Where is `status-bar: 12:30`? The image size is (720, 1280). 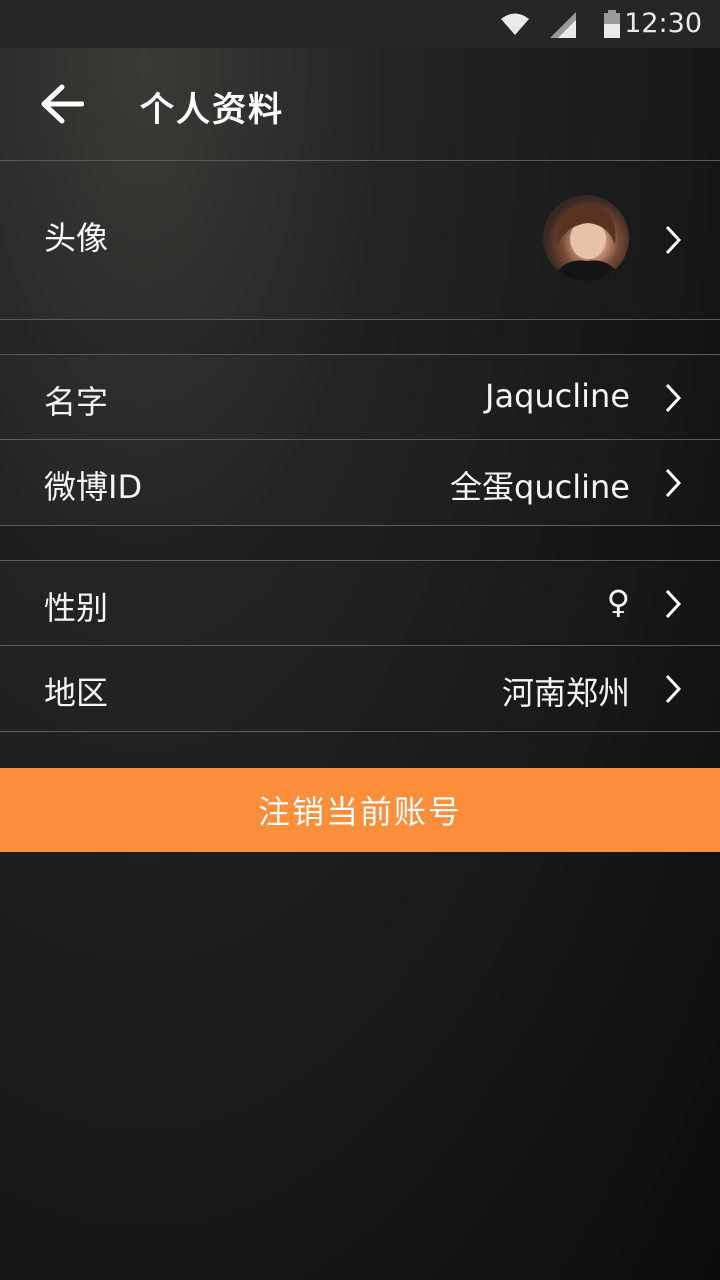 status-bar: 12:30 is located at coordinates (360, 24).